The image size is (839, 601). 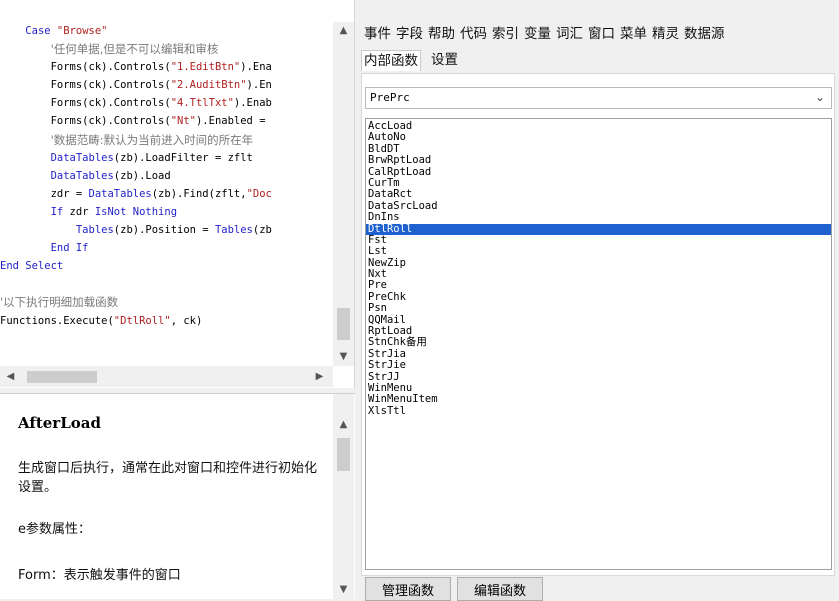 What do you see at coordinates (441, 34) in the screenshot?
I see `tab-帮助: 帮助` at bounding box center [441, 34].